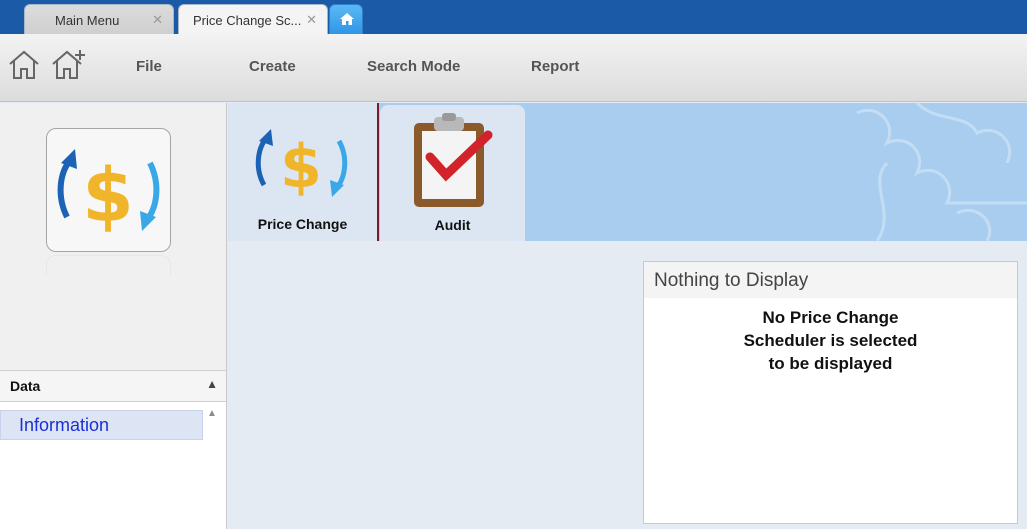 This screenshot has height=529, width=1027. Describe the element at coordinates (212, 384) in the screenshot. I see `collapse-icon: ▲` at that location.